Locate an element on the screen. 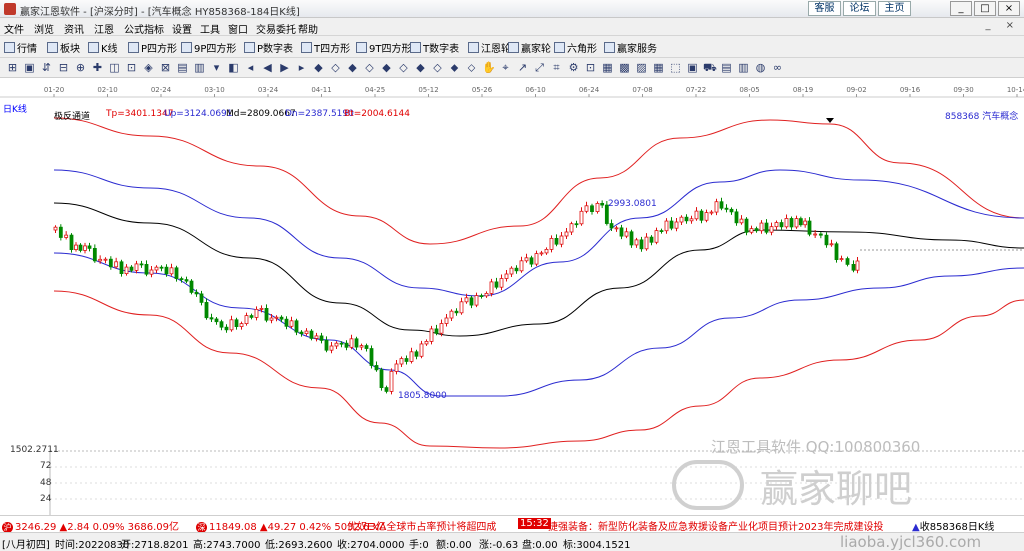  draw-tool-1-icon: ▣ is located at coordinates (29, 67).